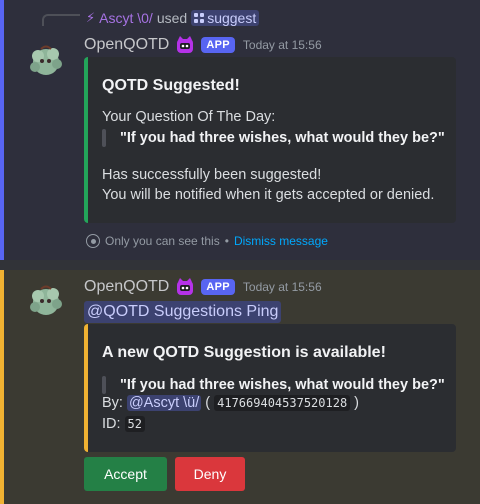  Describe the element at coordinates (208, 403) in the screenshot. I see `open-paren: (` at that location.